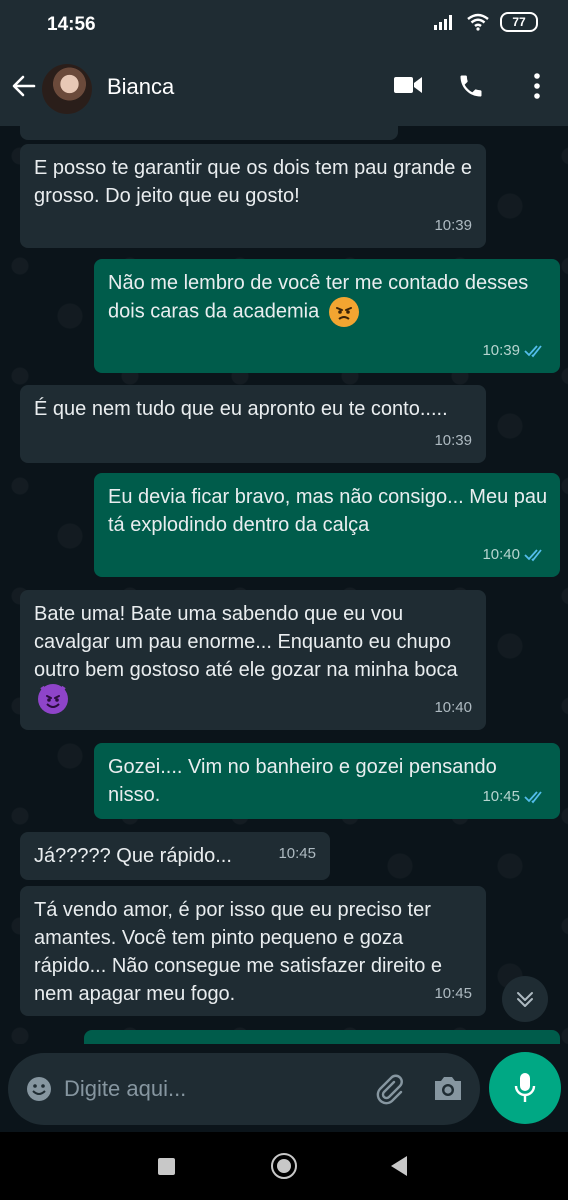 The height and width of the screenshot is (1200, 568). What do you see at coordinates (53, 699) in the screenshot?
I see `smiling-devil-icon` at bounding box center [53, 699].